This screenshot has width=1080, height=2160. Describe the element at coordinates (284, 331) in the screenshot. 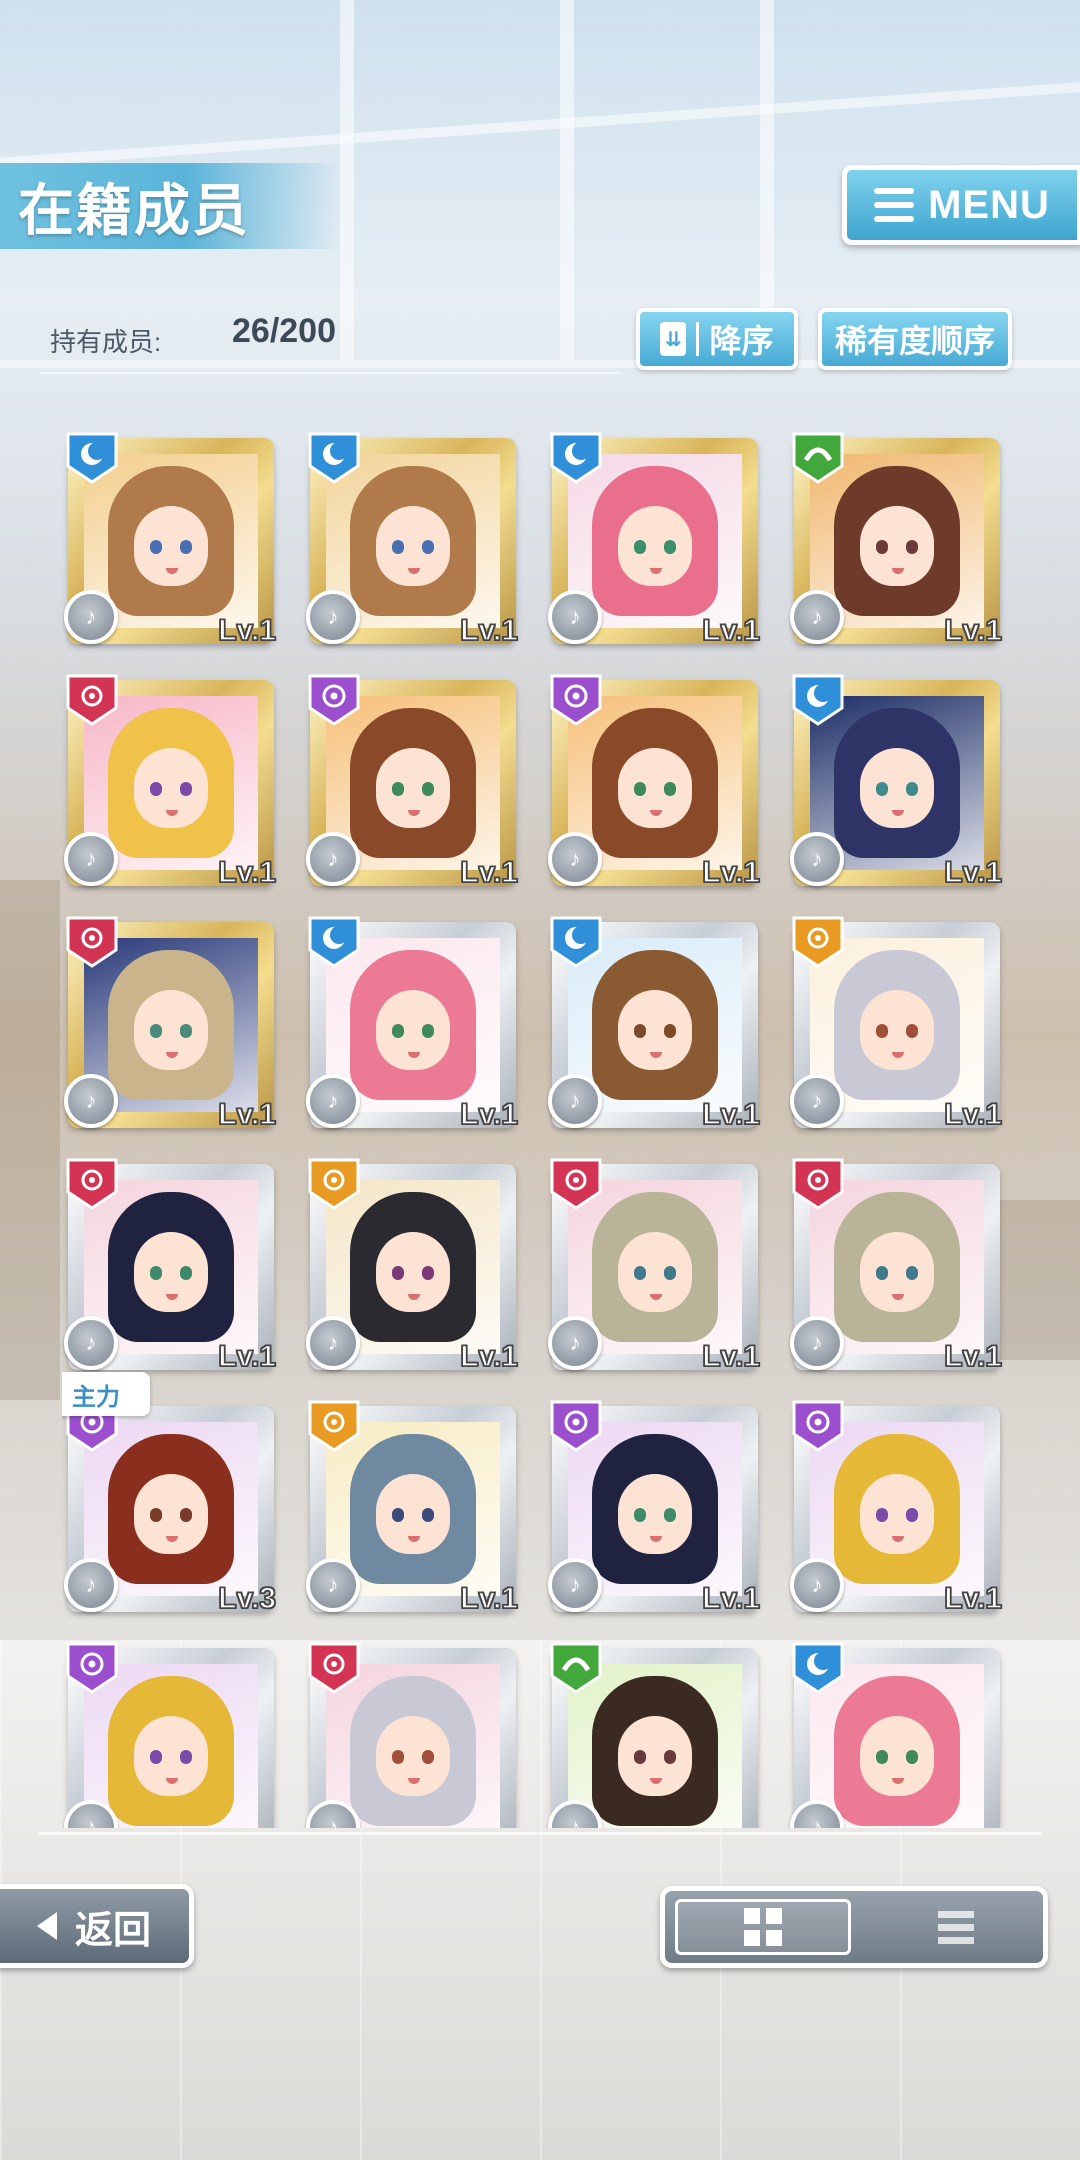

I see `holding-count: 26/200` at that location.